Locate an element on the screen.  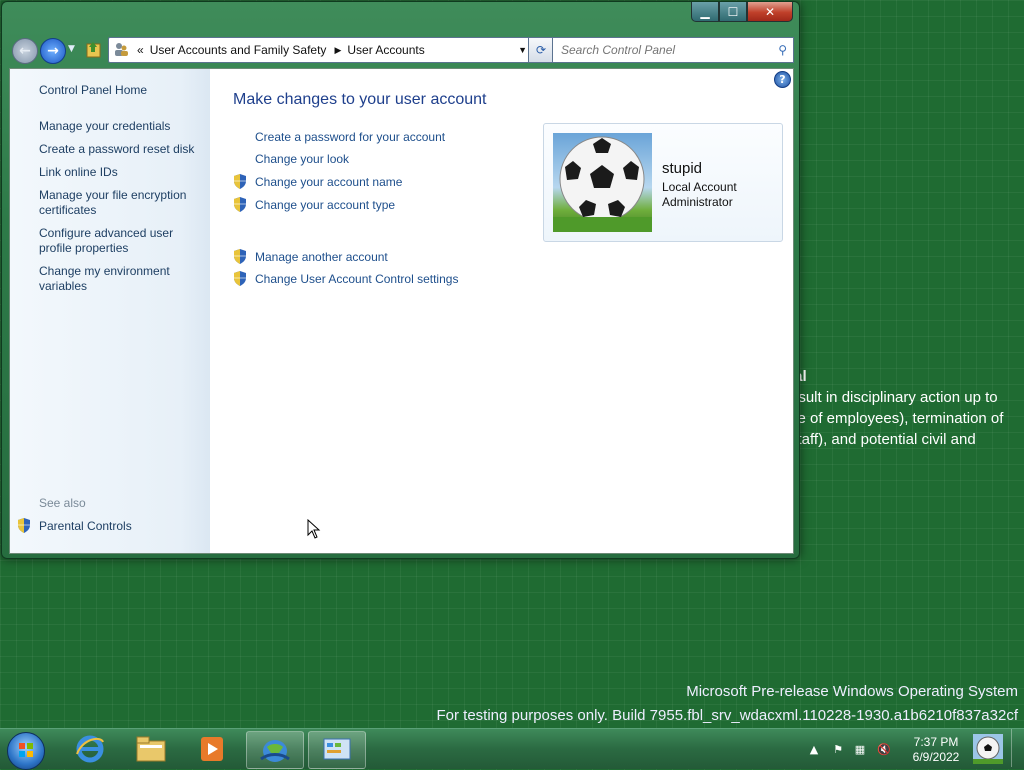
refresh-button: ⟳ is located at coordinates (541, 50).